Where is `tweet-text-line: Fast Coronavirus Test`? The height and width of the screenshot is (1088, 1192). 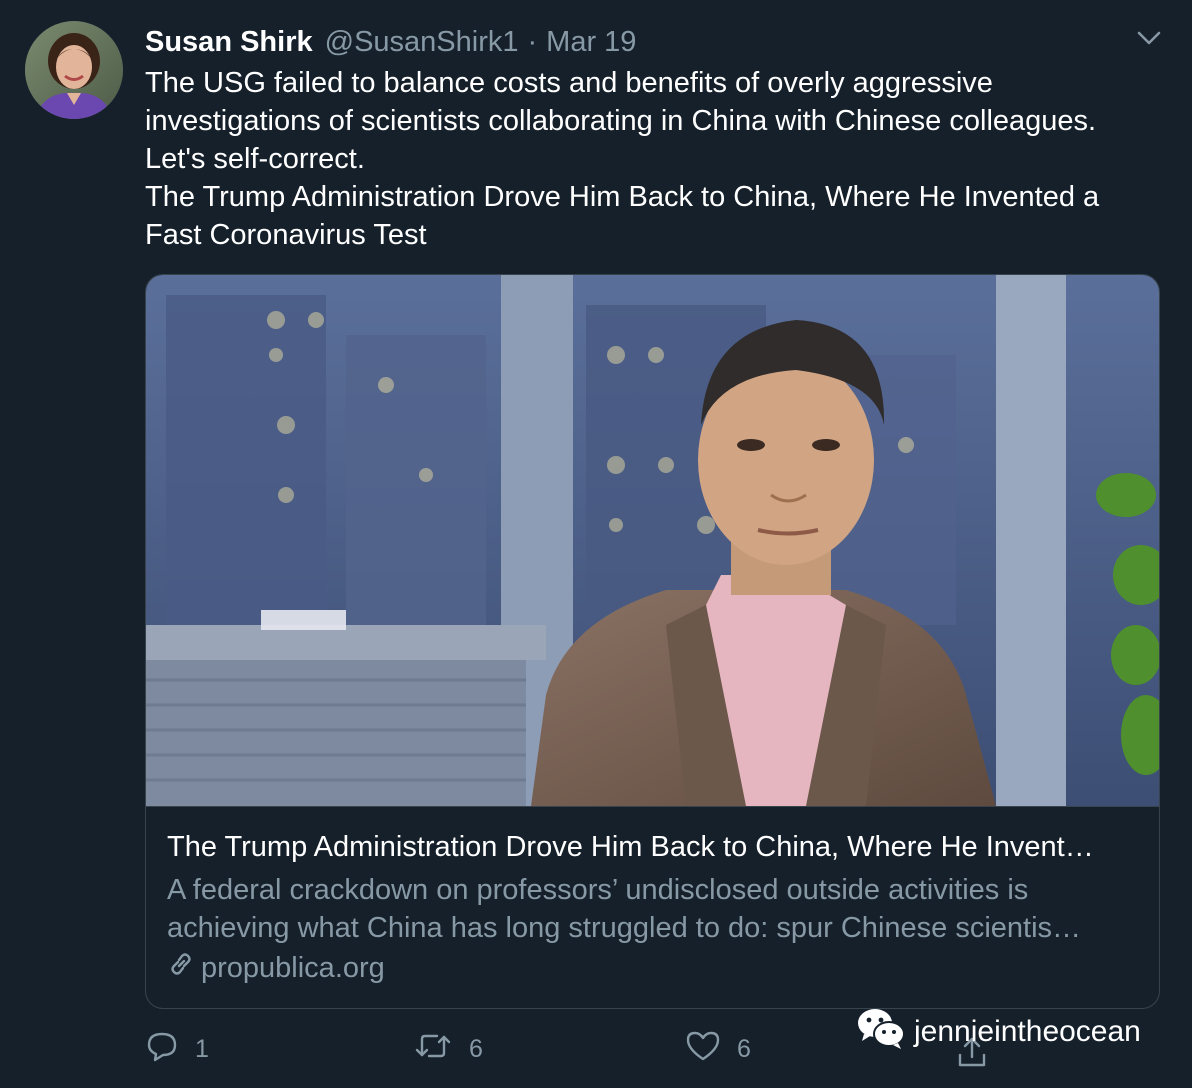
tweet-text-line: Fast Coronavirus Test is located at coordinates (286, 235).